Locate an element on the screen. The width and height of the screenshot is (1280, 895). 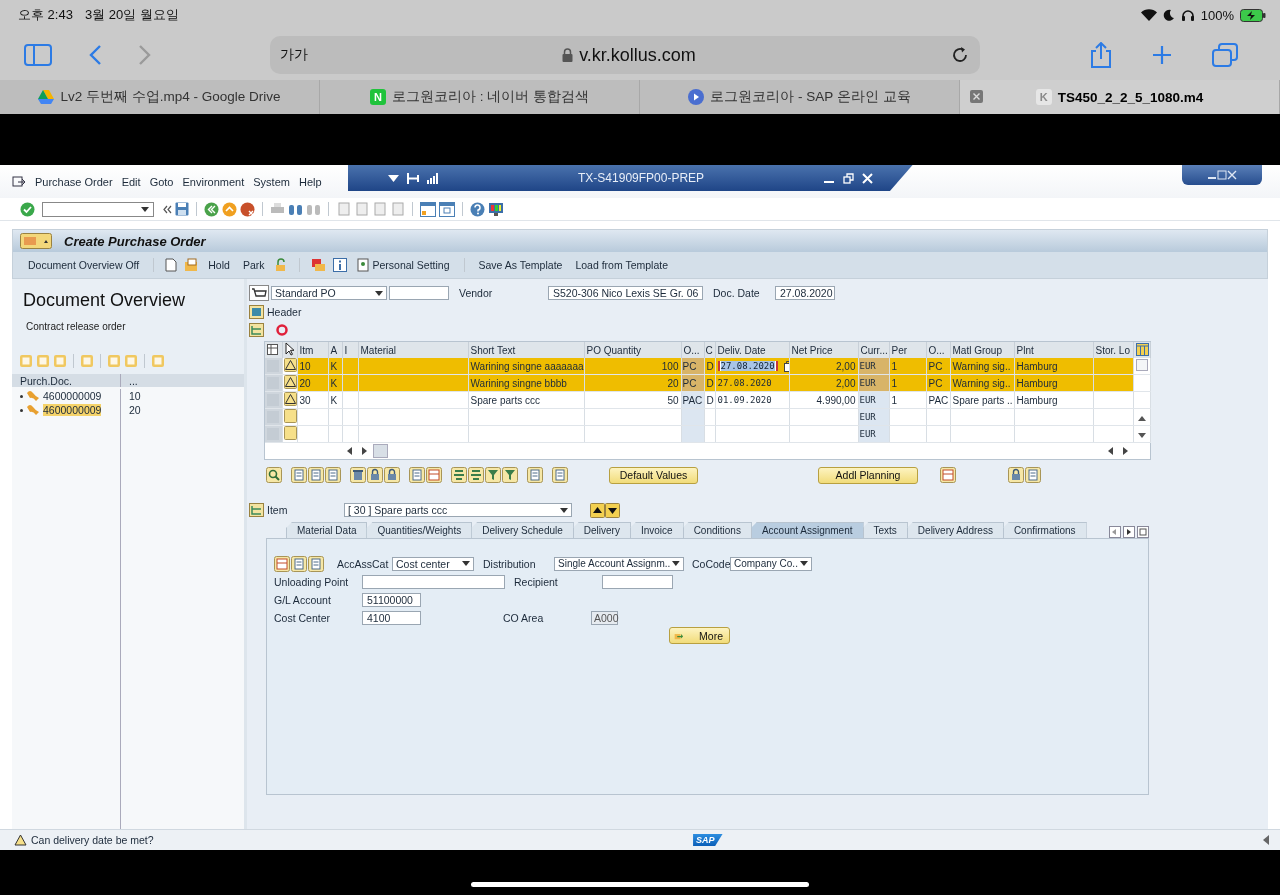
table-cell: 27.08.2020 is located at coordinates (747, 365).